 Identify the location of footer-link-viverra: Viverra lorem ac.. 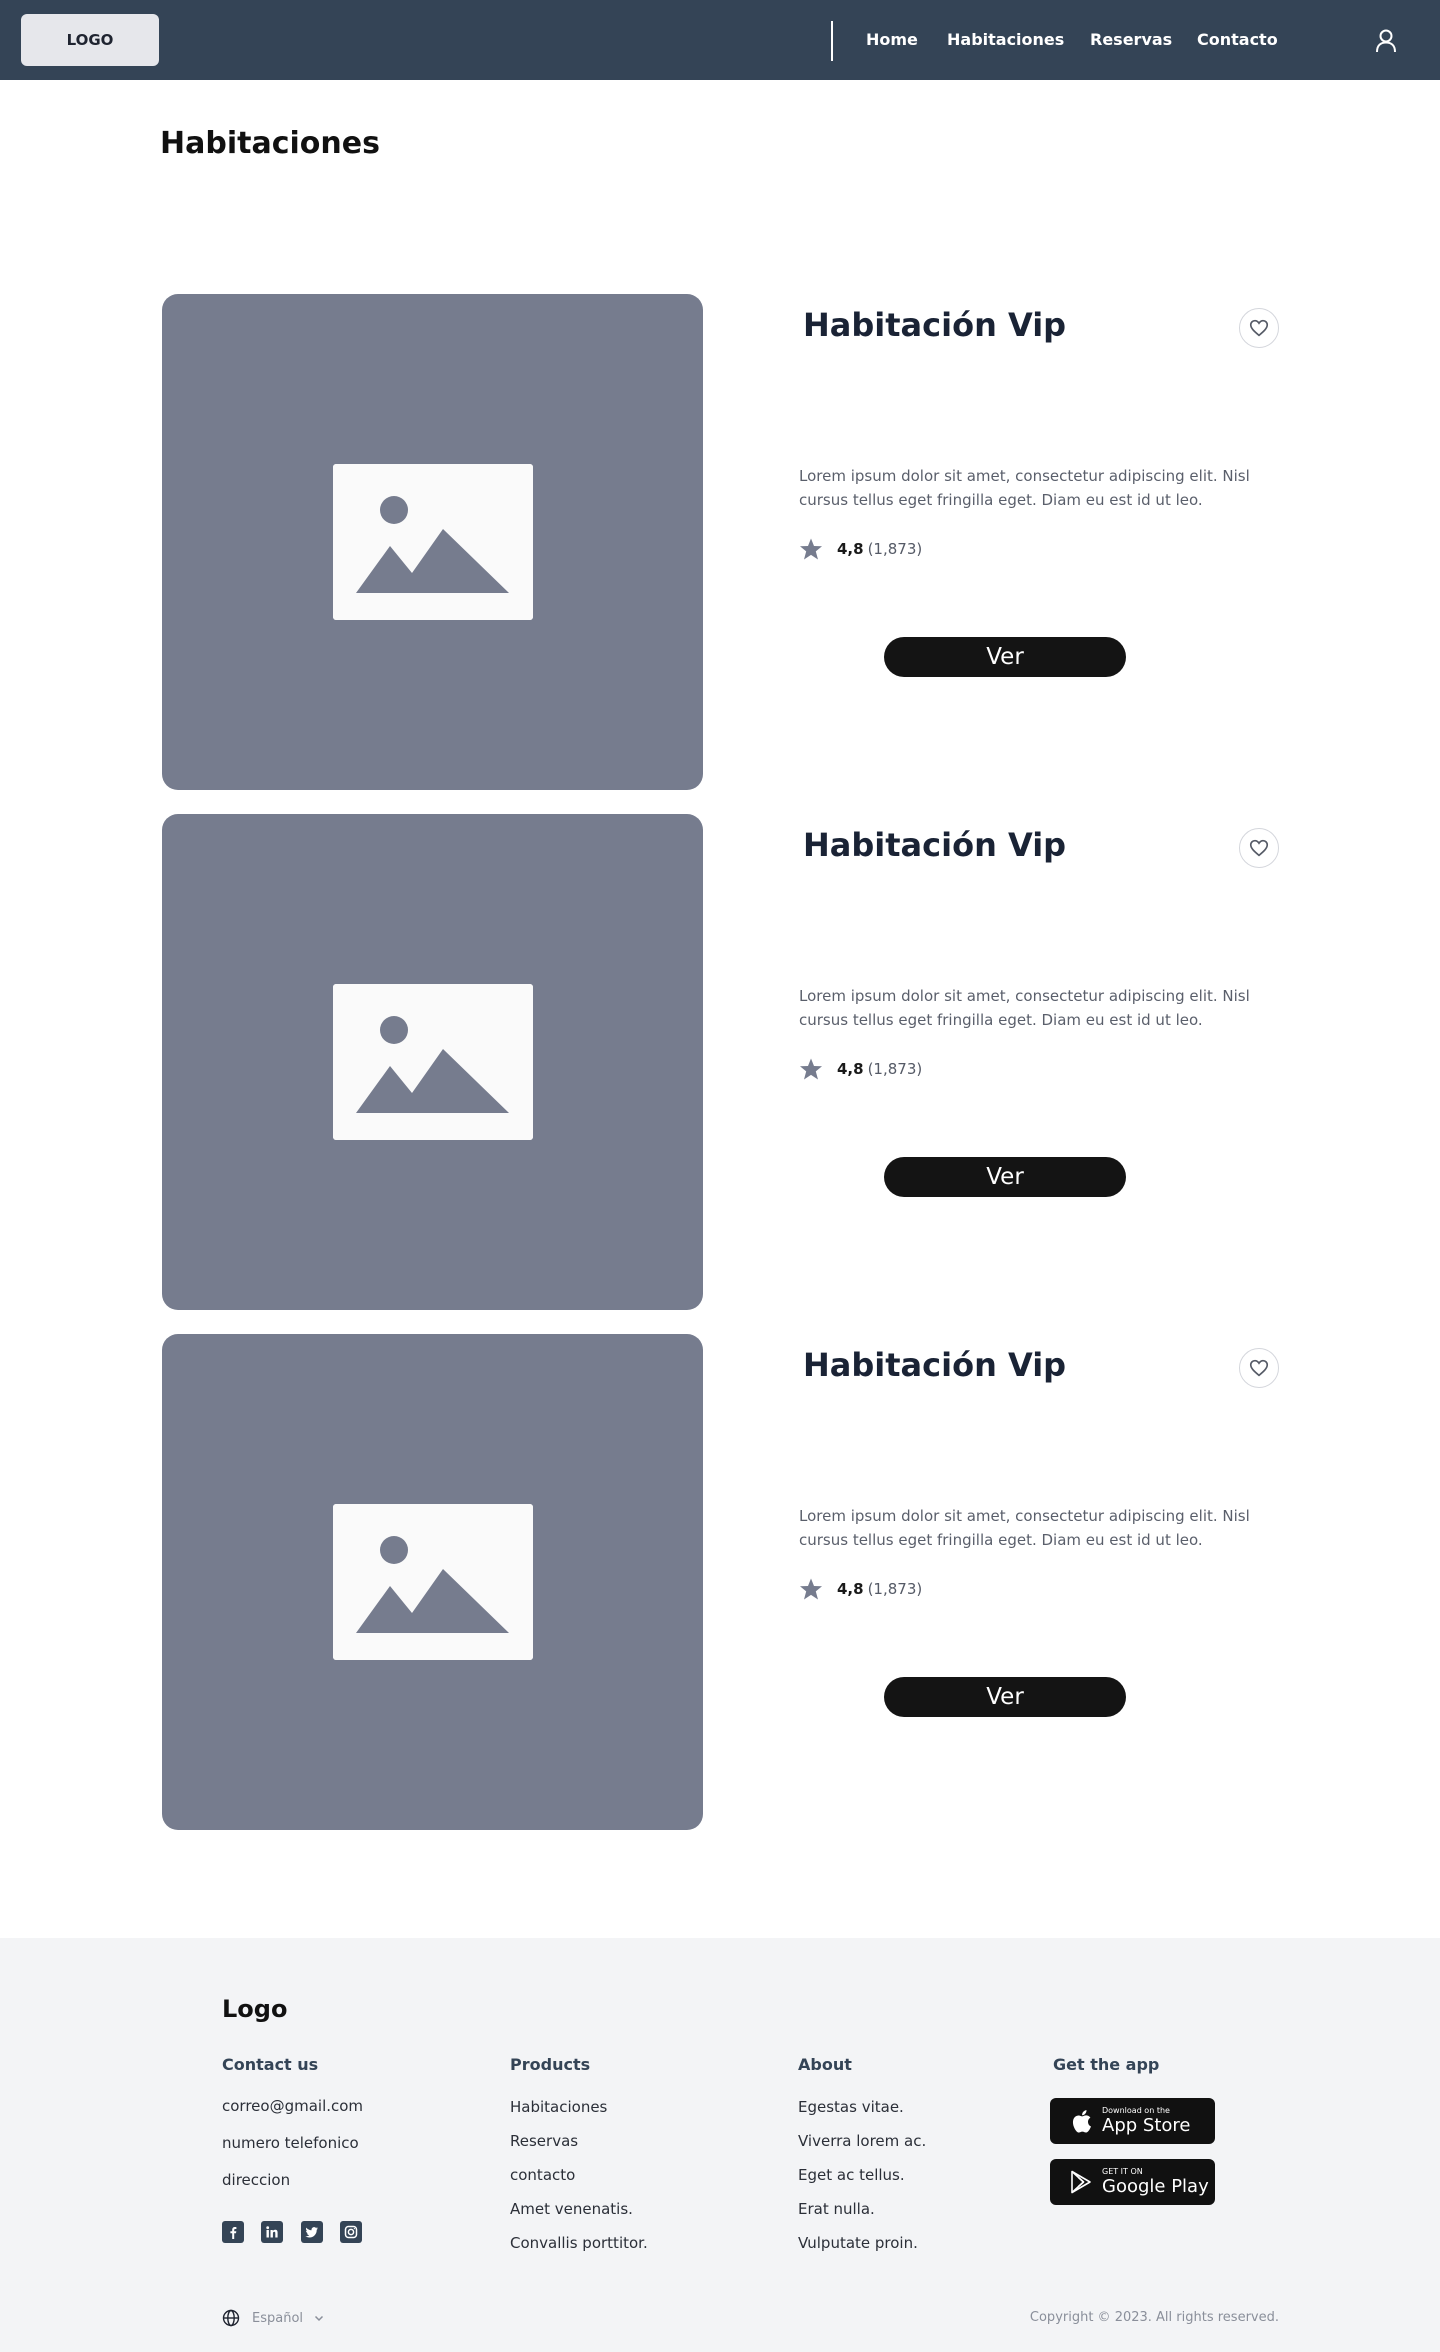
(862, 2141).